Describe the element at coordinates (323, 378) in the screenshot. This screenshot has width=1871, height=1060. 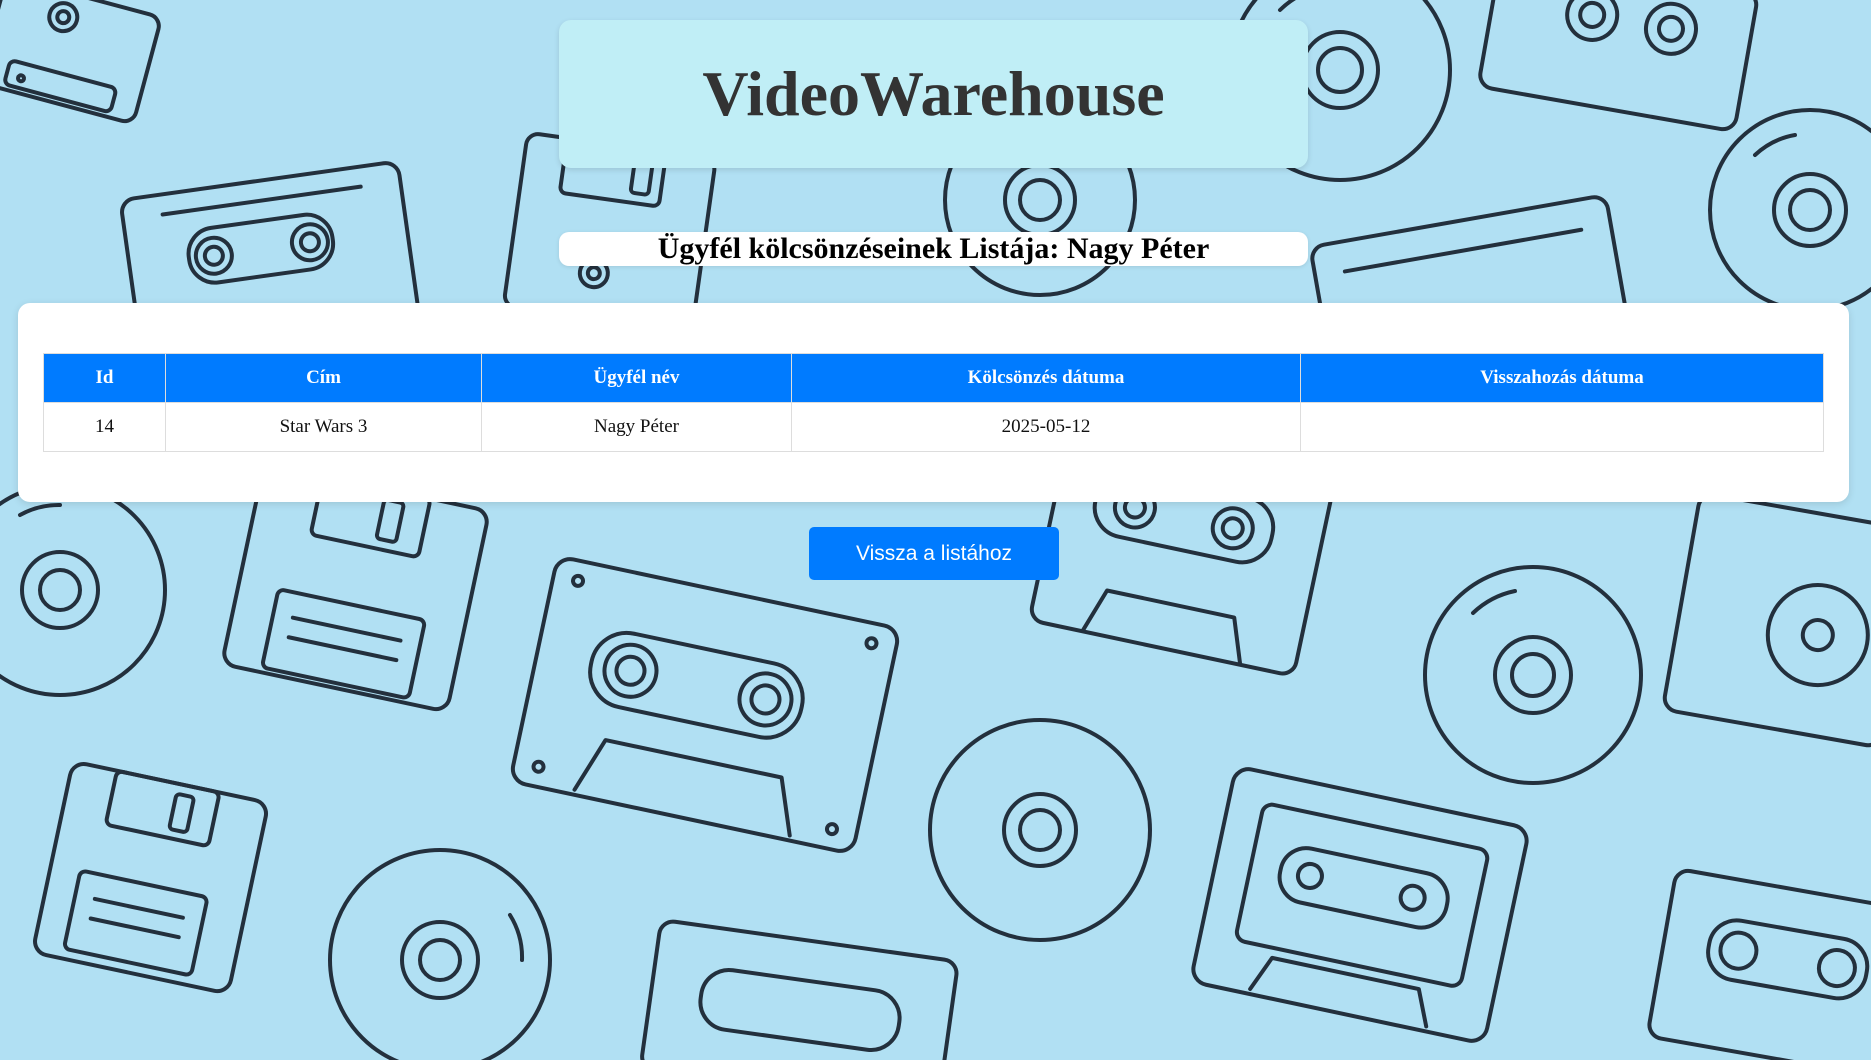
I see `column-header-title: Cím` at that location.